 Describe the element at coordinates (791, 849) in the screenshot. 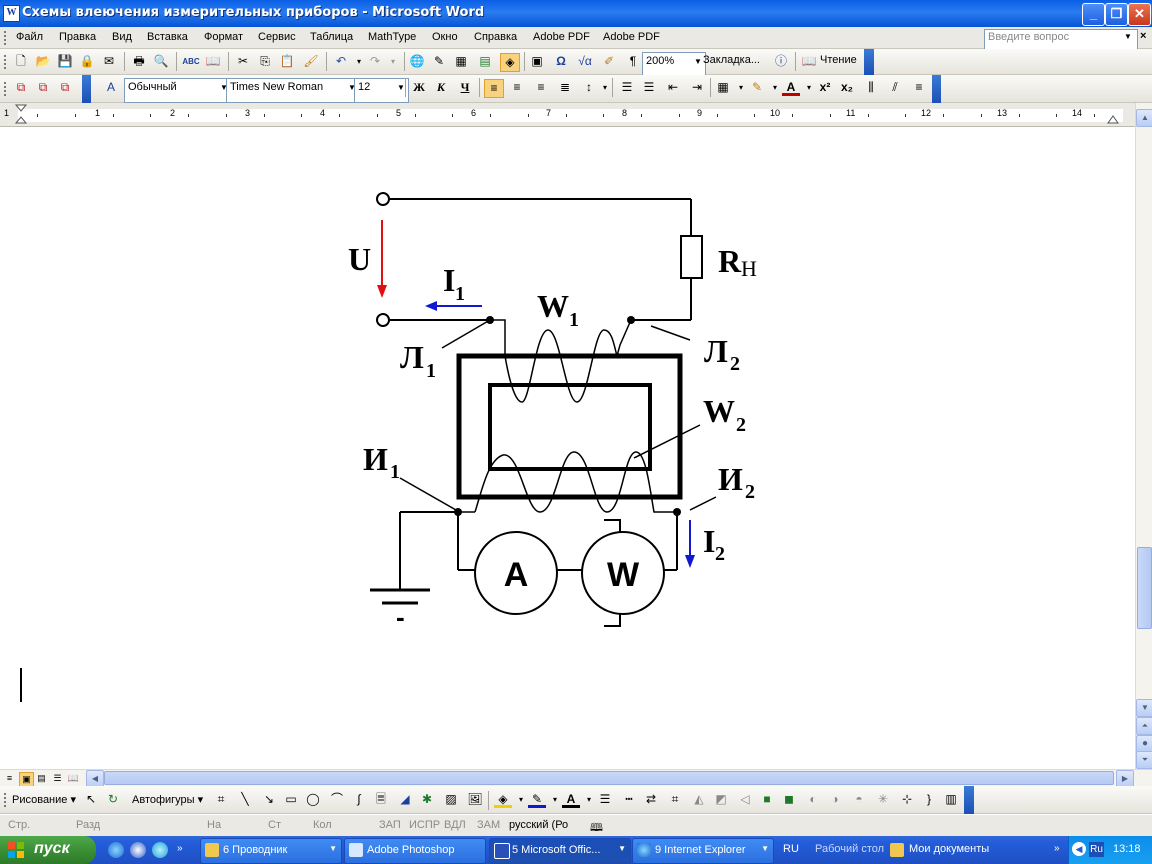

I see `language-indicator: RU` at that location.